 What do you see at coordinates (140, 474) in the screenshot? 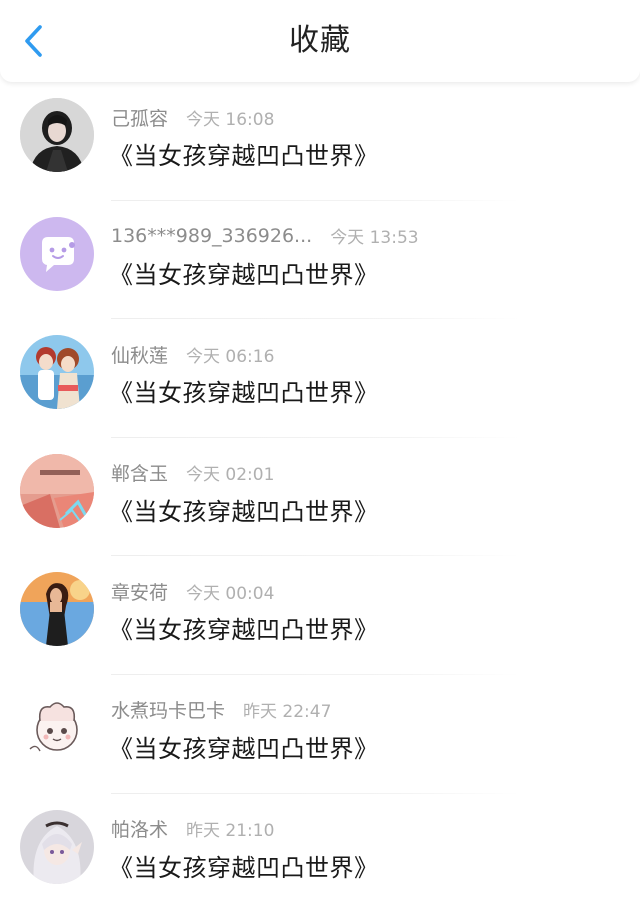
I see `username: 郸含玉` at bounding box center [140, 474].